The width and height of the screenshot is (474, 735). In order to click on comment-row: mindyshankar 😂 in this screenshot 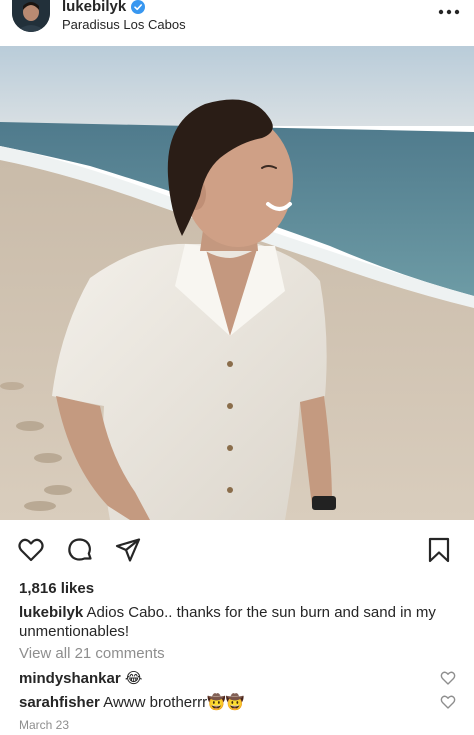, I will do `click(239, 679)`.